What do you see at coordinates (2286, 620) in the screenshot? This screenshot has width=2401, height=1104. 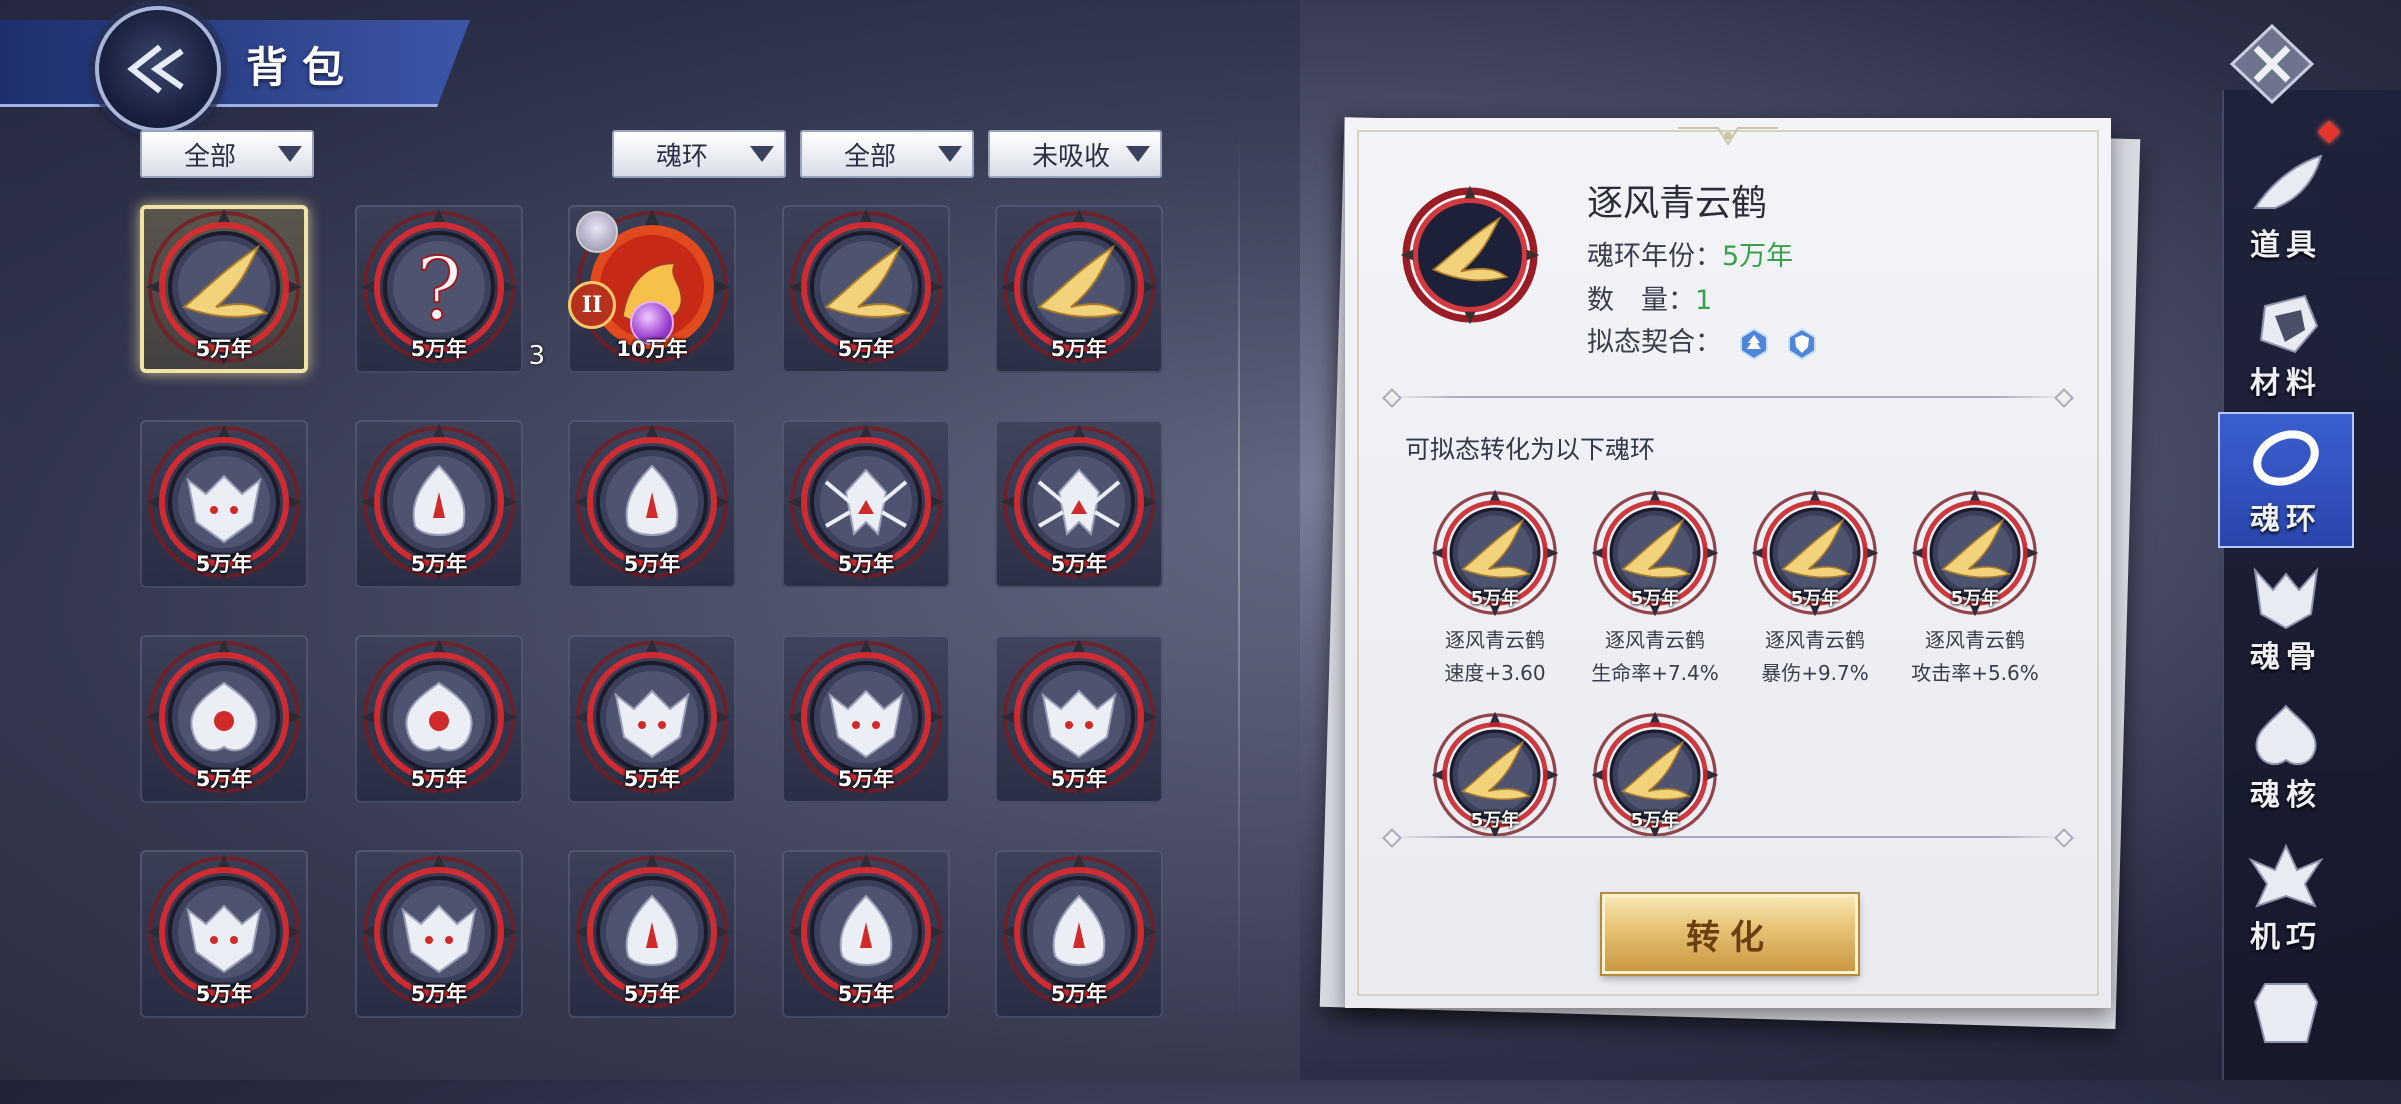 I see `nav-item-bone: 魂骨` at bounding box center [2286, 620].